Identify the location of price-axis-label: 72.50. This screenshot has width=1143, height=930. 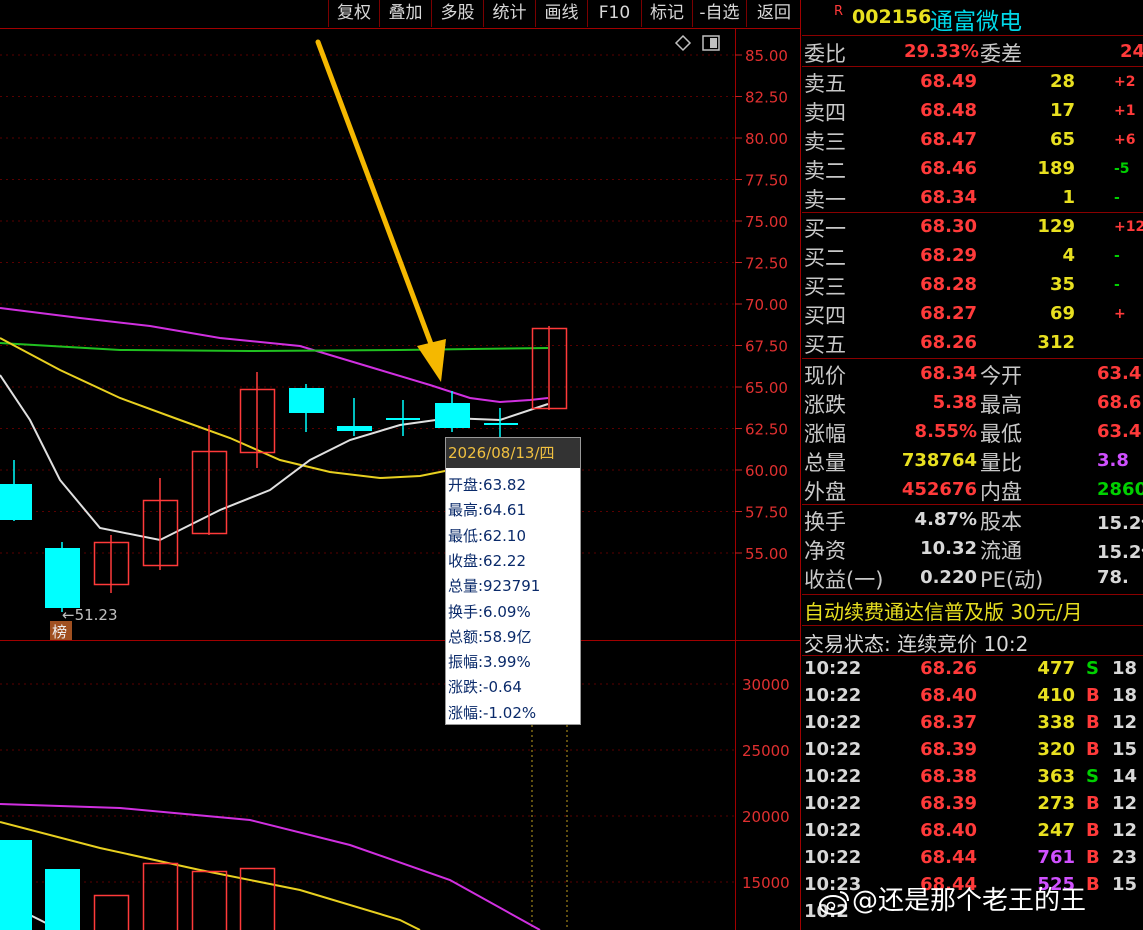
(766, 264).